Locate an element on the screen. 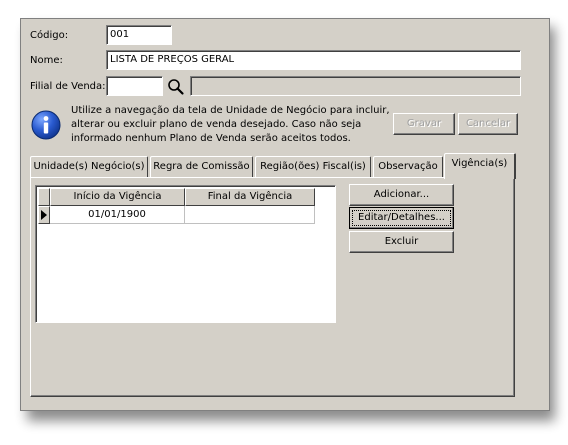 The height and width of the screenshot is (445, 568). codigo-label: Código: is located at coordinates (49, 35).